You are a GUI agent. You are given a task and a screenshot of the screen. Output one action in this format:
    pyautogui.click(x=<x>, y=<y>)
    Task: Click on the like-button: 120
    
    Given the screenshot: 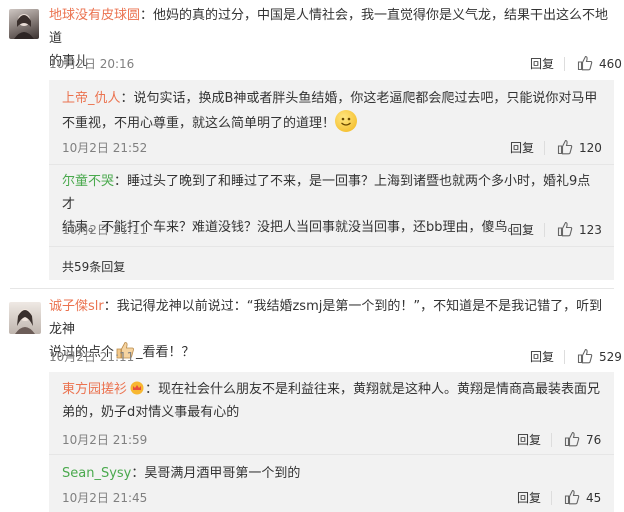 What is the action you would take?
    pyautogui.click(x=579, y=147)
    